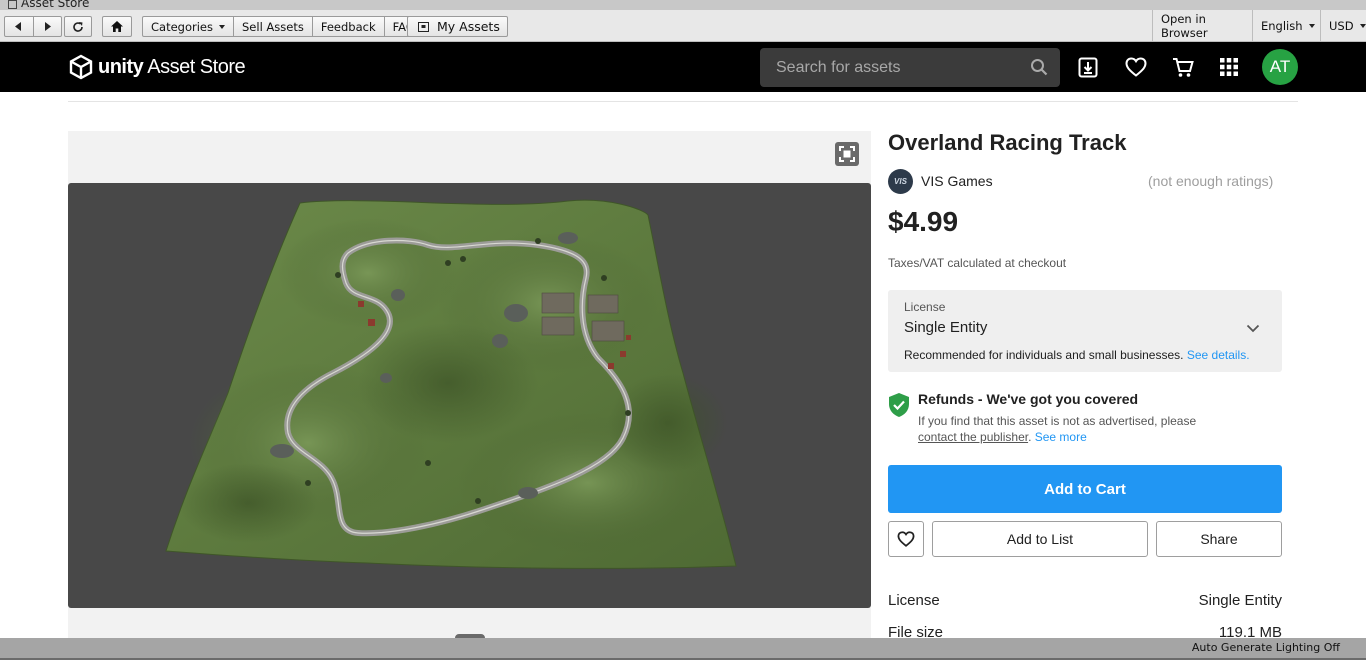  I want to click on user-avatar: AT, so click(1280, 67).